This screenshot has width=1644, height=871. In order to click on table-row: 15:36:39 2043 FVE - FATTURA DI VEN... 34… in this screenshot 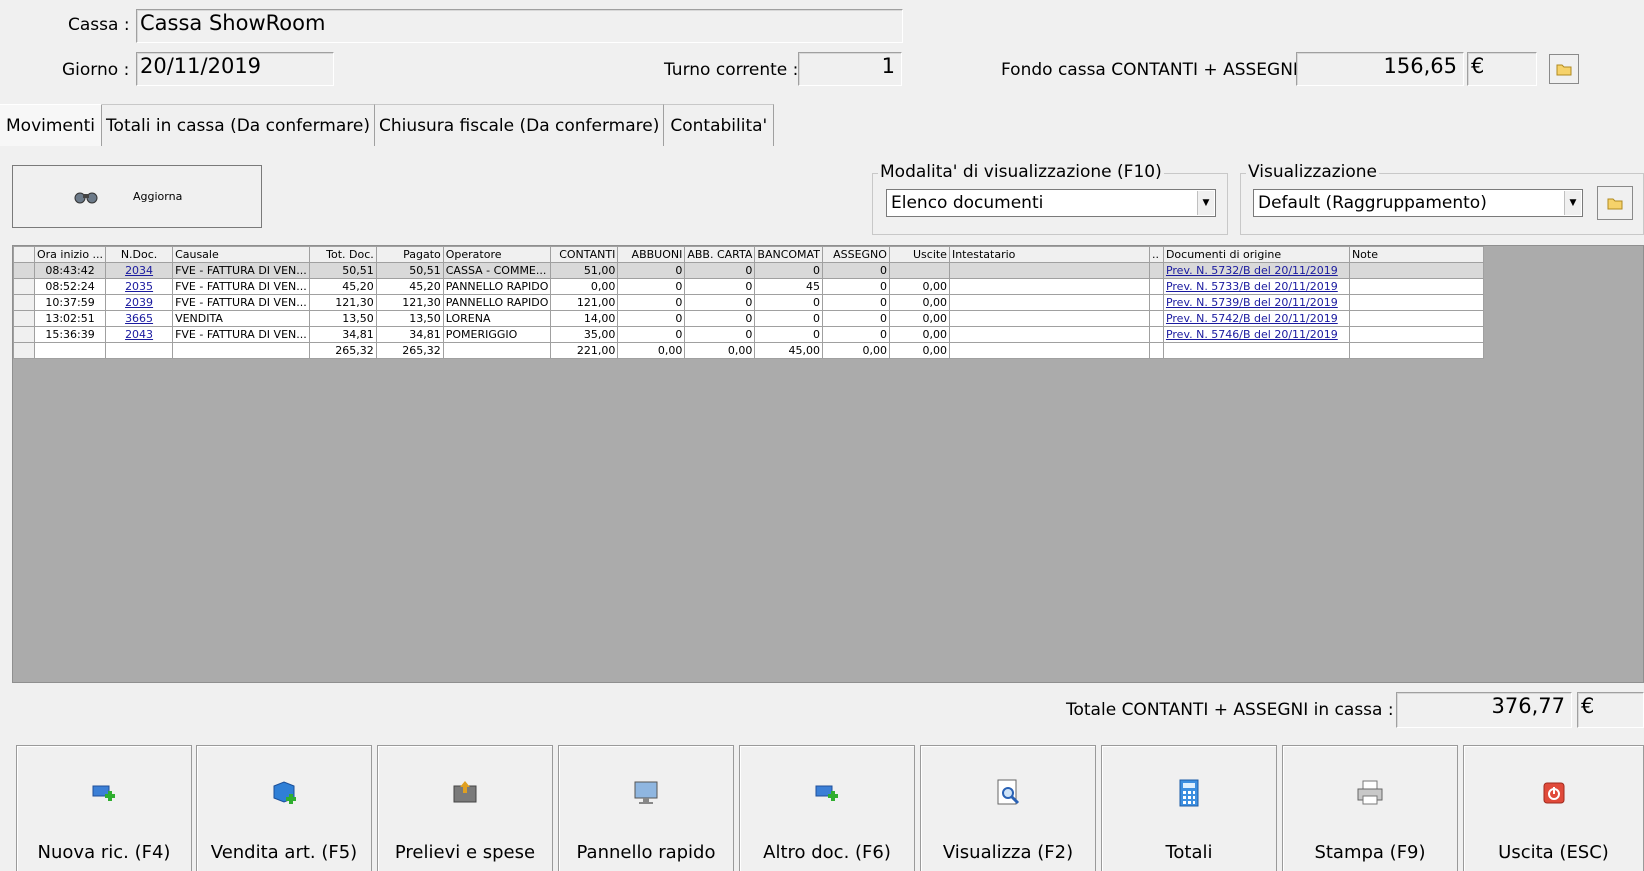, I will do `click(748, 334)`.